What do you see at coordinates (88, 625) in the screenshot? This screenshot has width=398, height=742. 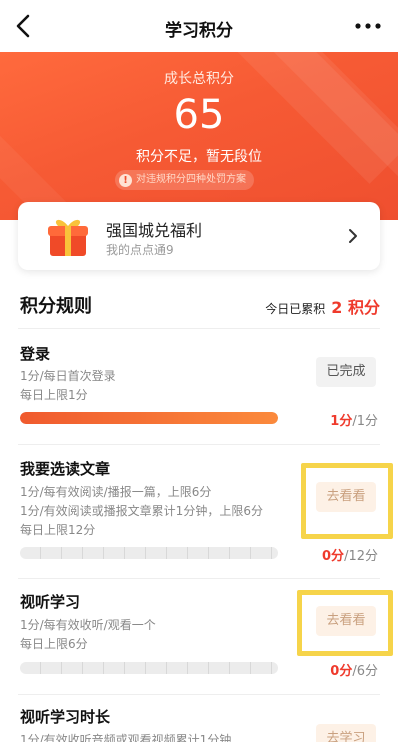 I see `rule-desc-line: 1分/每有效收听/观看一个` at bounding box center [88, 625].